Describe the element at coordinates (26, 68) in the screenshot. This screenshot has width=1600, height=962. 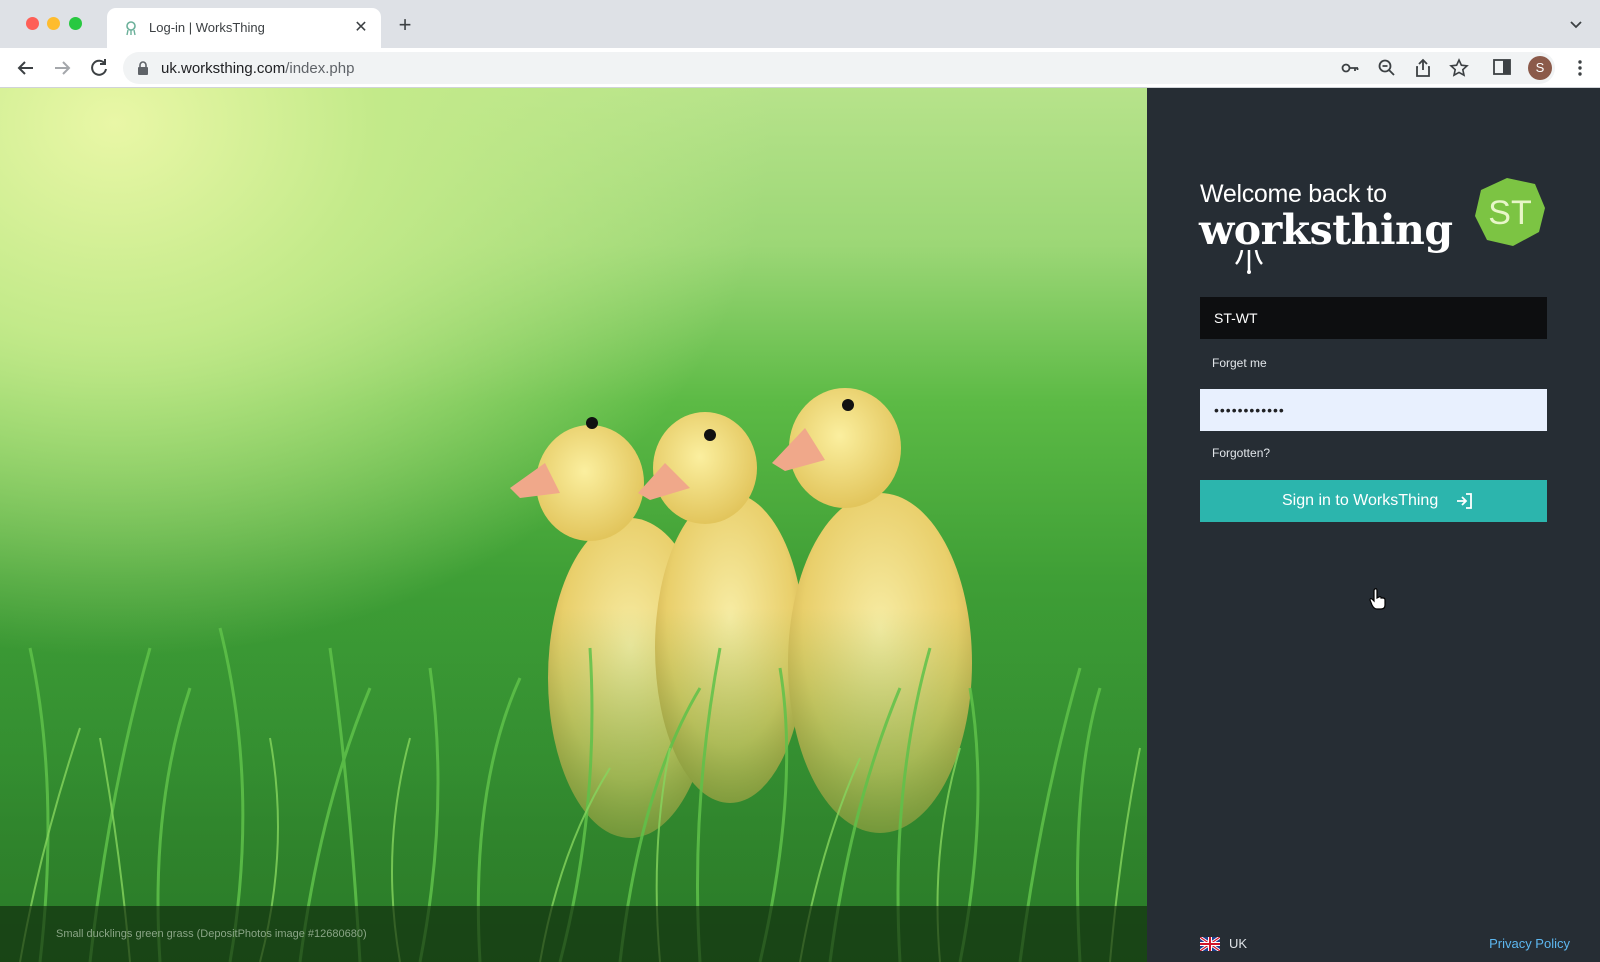
I see `back-arrow-icon` at that location.